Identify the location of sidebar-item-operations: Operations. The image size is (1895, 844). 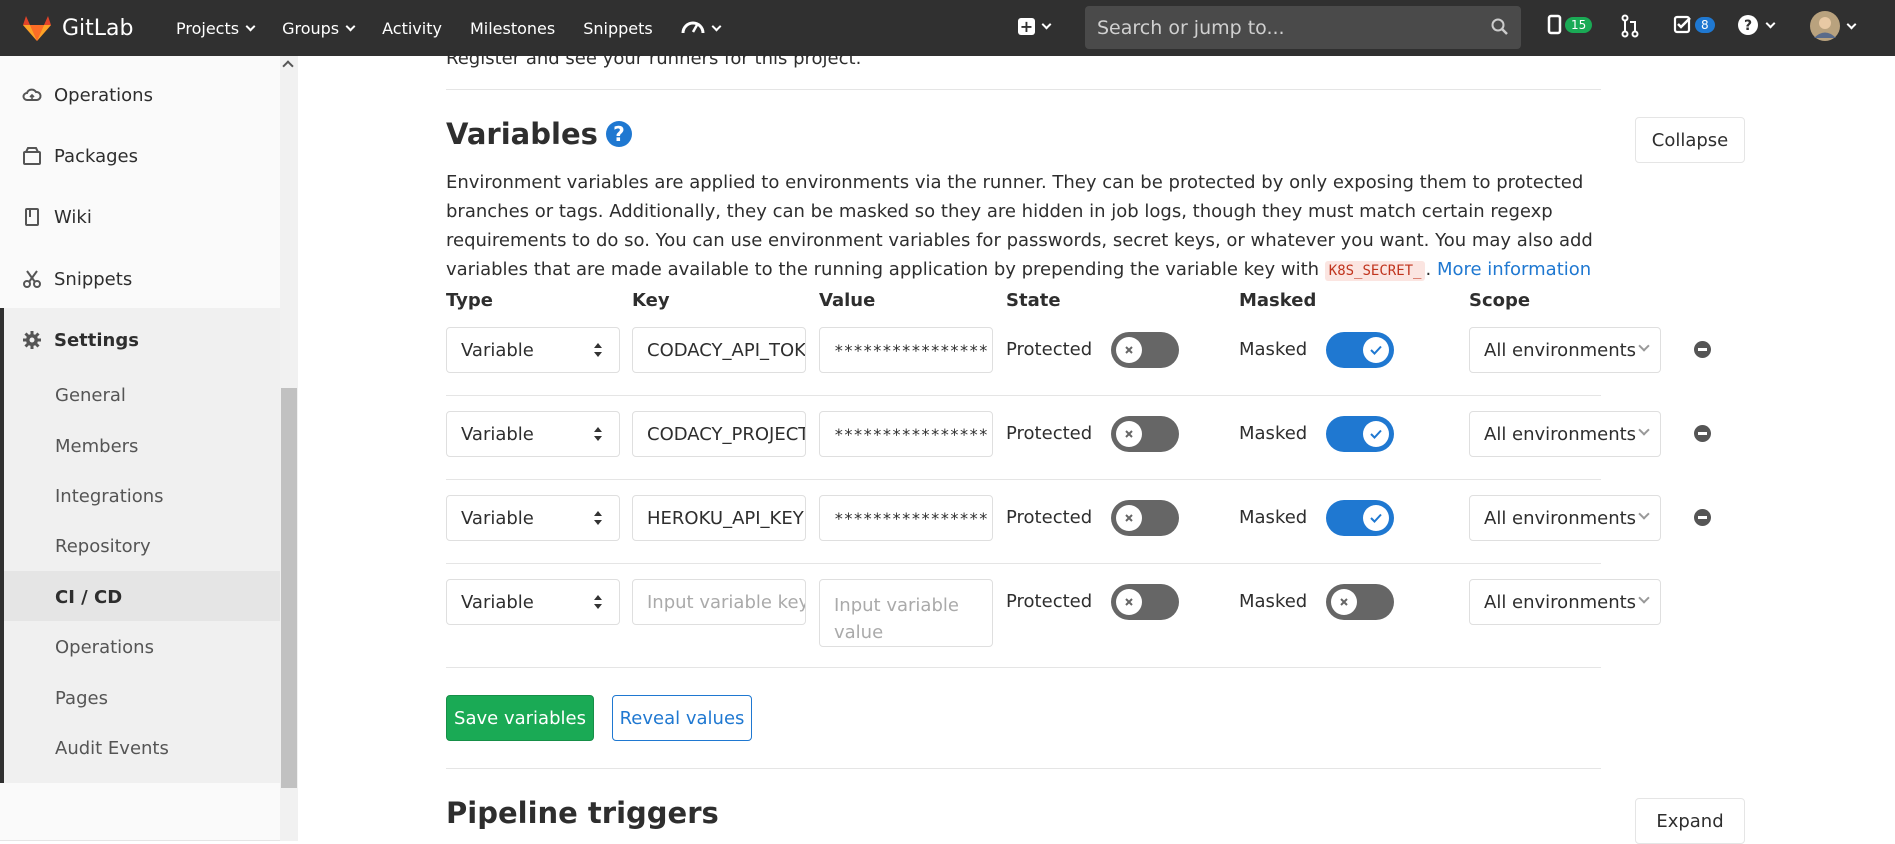
(140, 95).